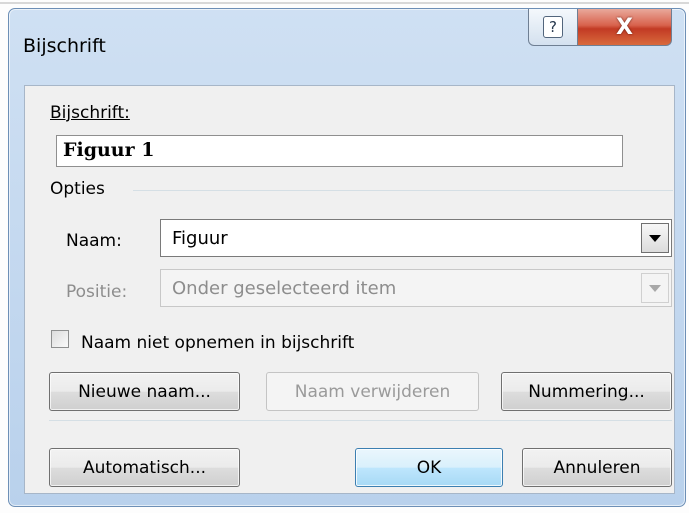  Describe the element at coordinates (372, 391) in the screenshot. I see `delete-label-button: Naam verwijderen` at that location.